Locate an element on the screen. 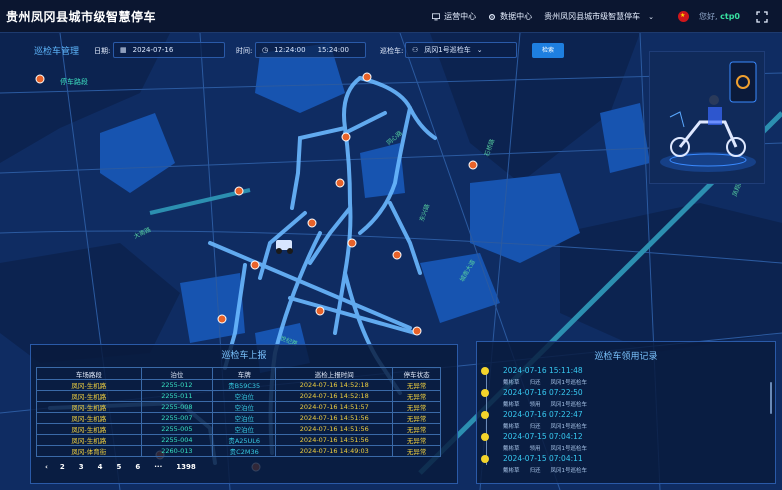  table-header-row: 车场路段 泊位 车牌 巡检上报时间 停车状态 is located at coordinates (238, 373).